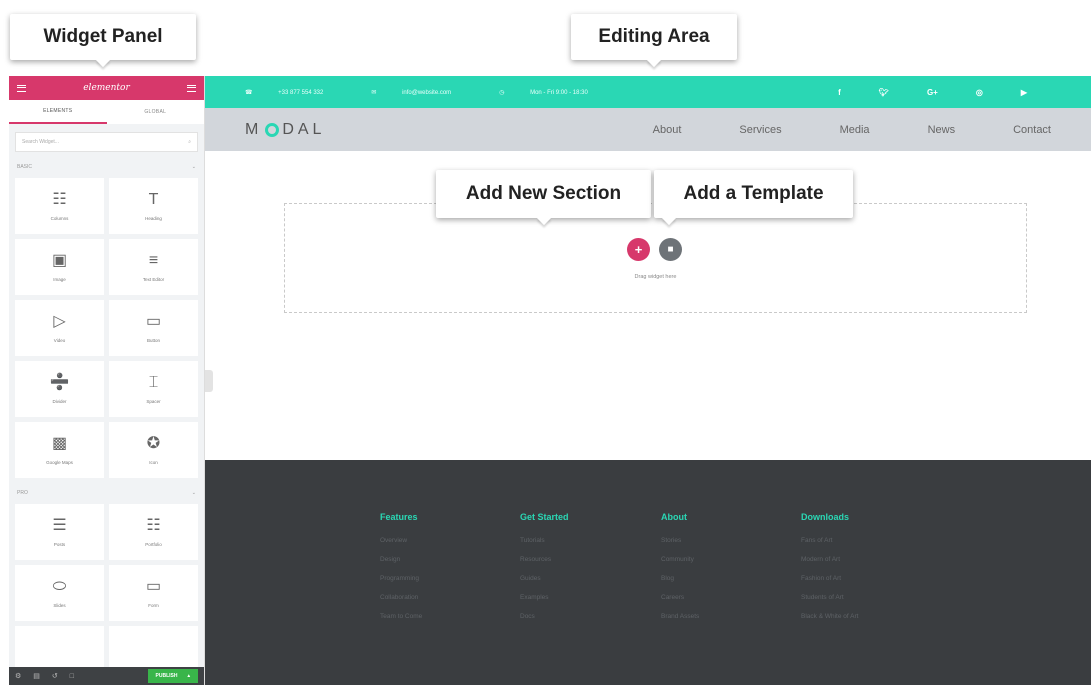  Describe the element at coordinates (375, 92) in the screenshot. I see `mail-icon: ✉` at that location.